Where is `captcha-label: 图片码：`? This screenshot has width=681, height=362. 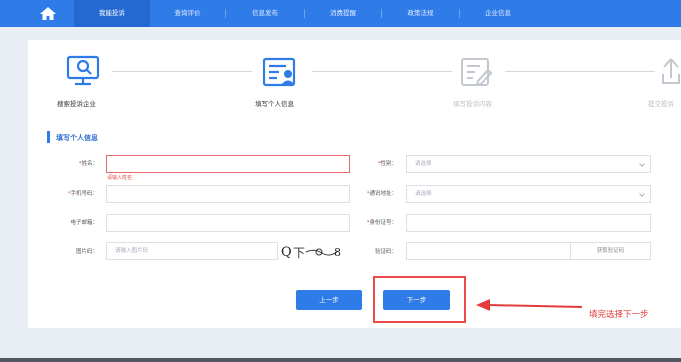 captcha-label: 图片码： is located at coordinates (86, 252).